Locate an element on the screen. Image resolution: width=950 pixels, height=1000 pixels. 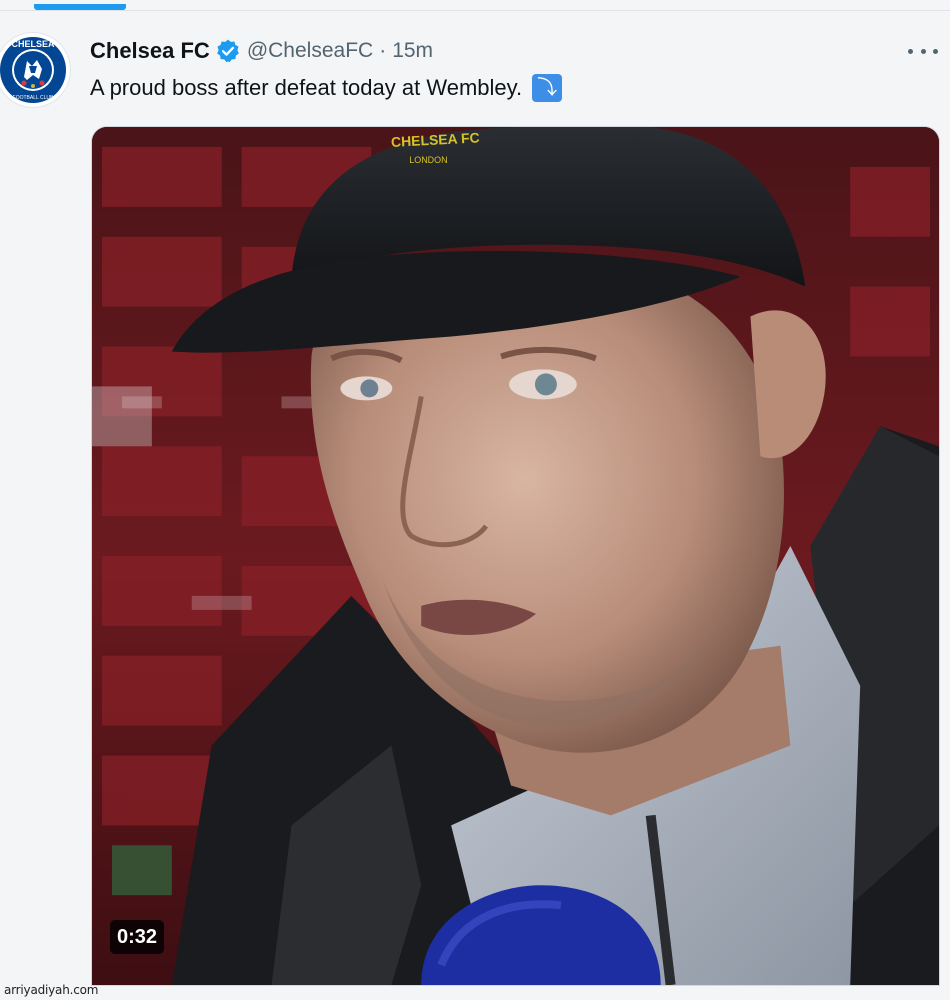
crest-text-bottom: FOOTBALL CLUB is located at coordinates (33, 98).